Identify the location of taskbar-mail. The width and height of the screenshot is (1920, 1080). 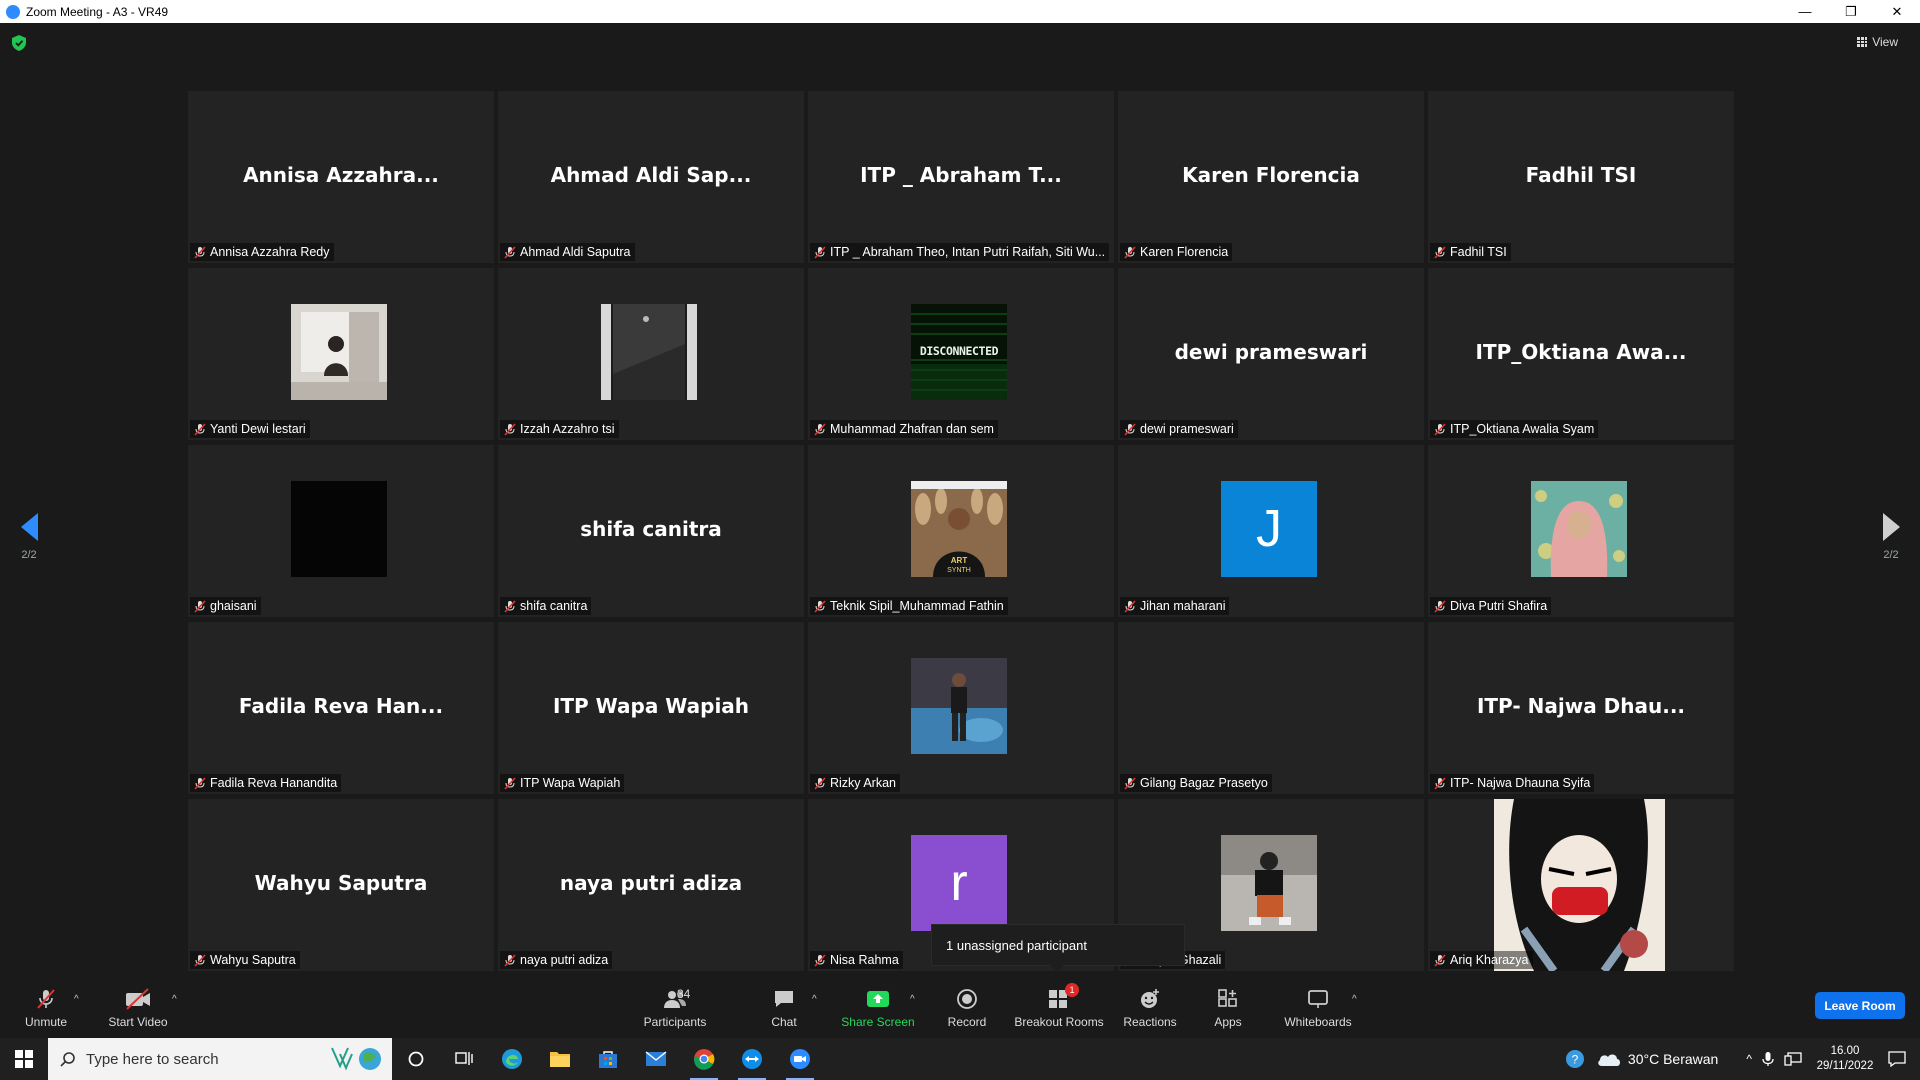
(656, 1059).